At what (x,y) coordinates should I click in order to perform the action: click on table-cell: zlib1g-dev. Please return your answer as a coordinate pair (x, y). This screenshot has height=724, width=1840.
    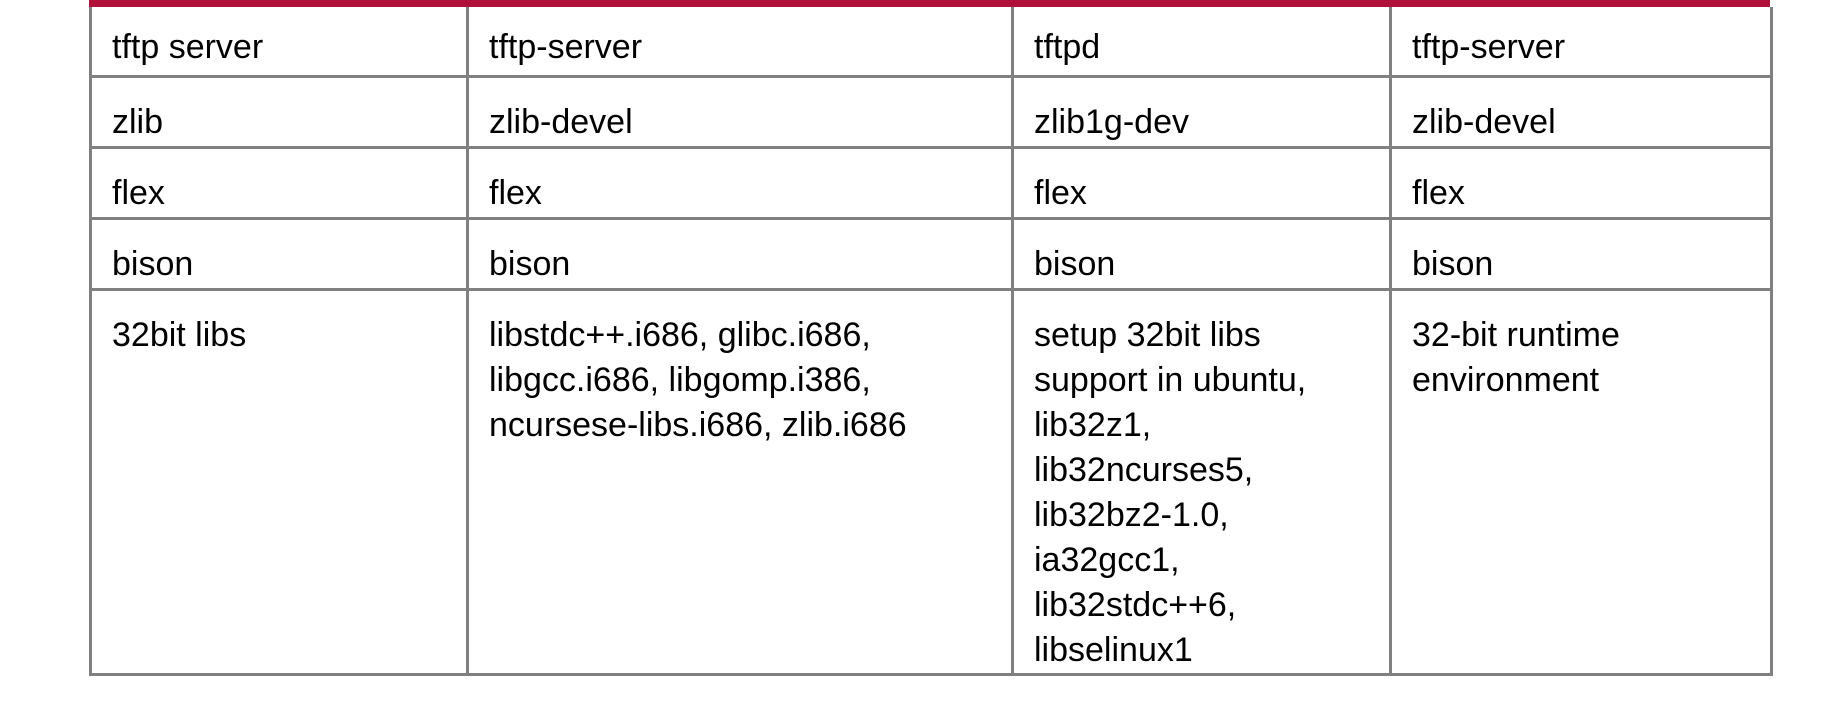
    Looking at the image, I should click on (1201, 112).